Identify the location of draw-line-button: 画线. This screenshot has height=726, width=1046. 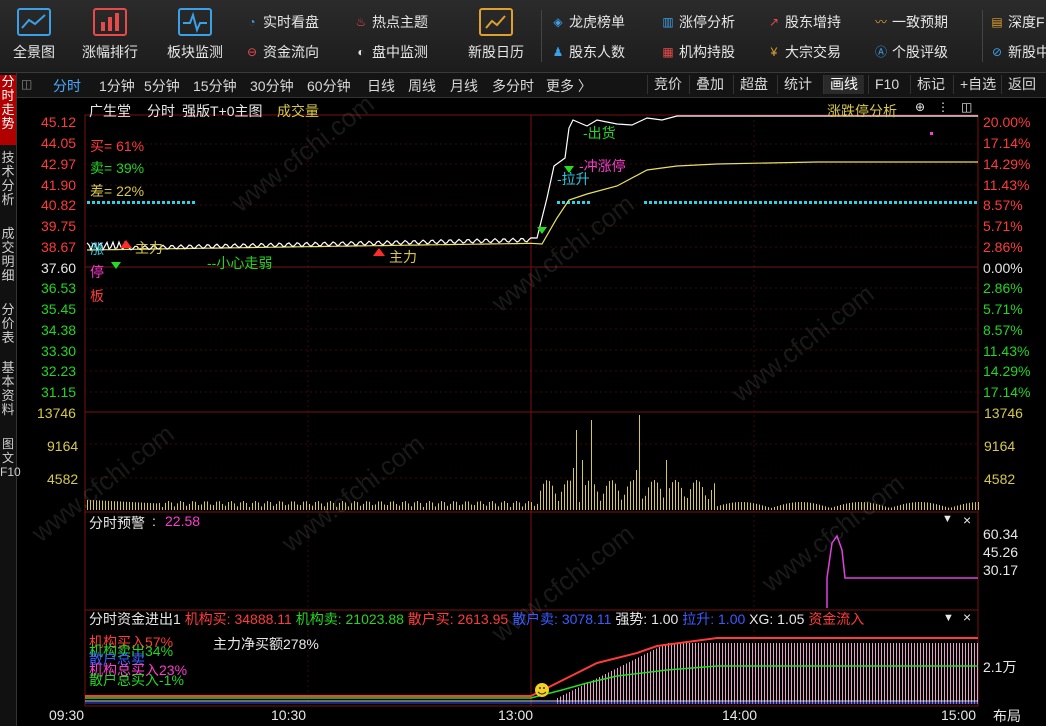
(843, 84).